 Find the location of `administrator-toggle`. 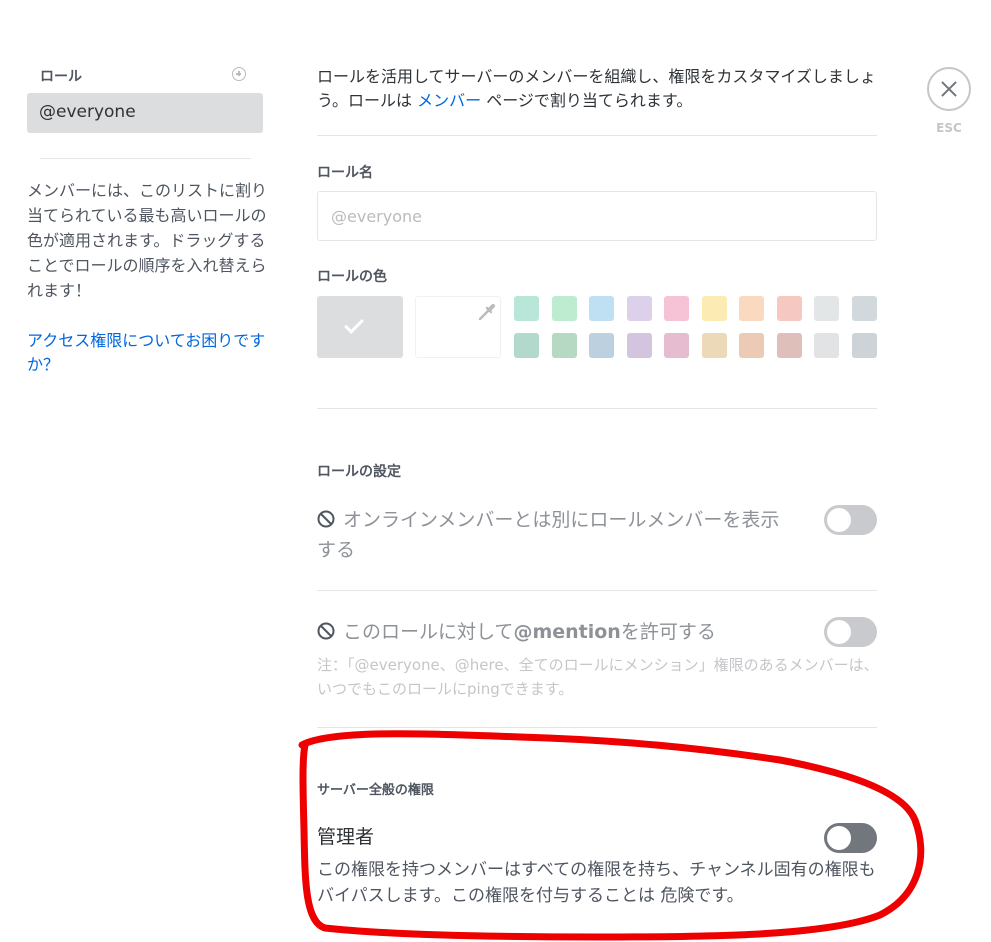

administrator-toggle is located at coordinates (850, 838).